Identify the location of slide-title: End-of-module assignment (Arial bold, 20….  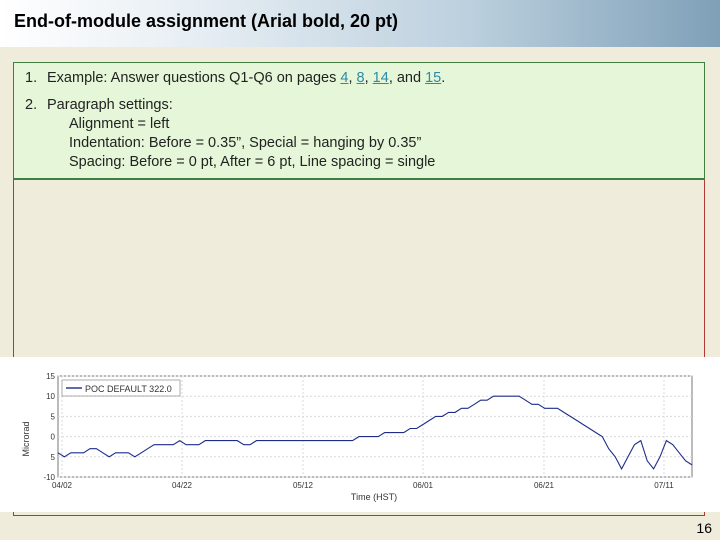
(206, 21).